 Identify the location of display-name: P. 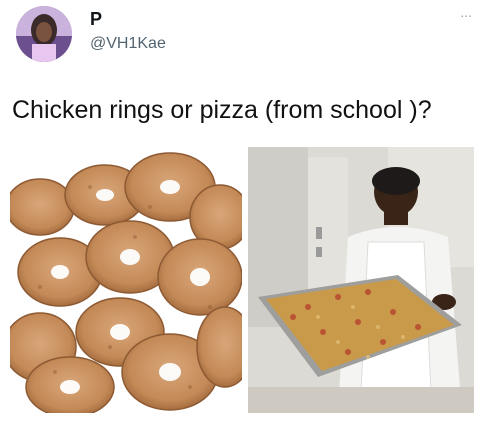
(96, 19).